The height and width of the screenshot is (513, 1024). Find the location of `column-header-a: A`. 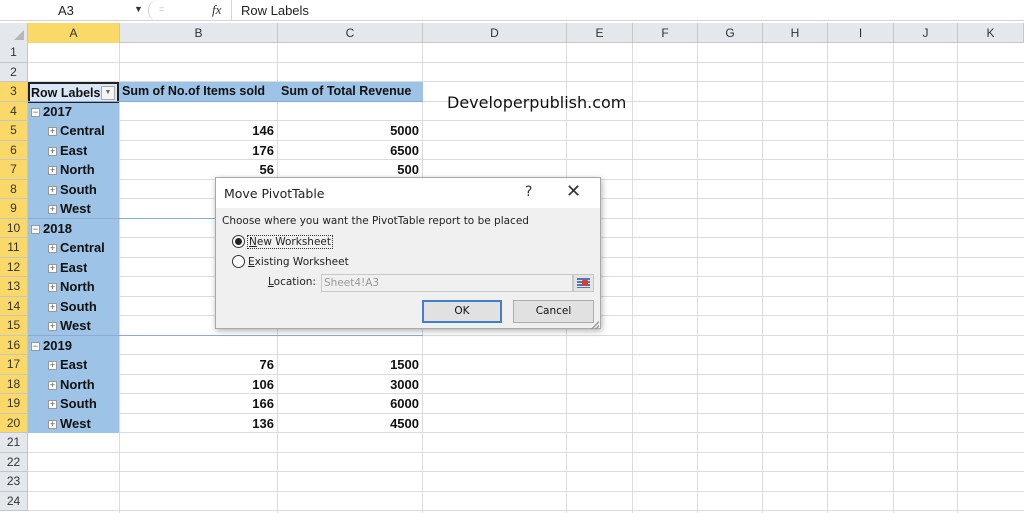

column-header-a: A is located at coordinates (74, 33).